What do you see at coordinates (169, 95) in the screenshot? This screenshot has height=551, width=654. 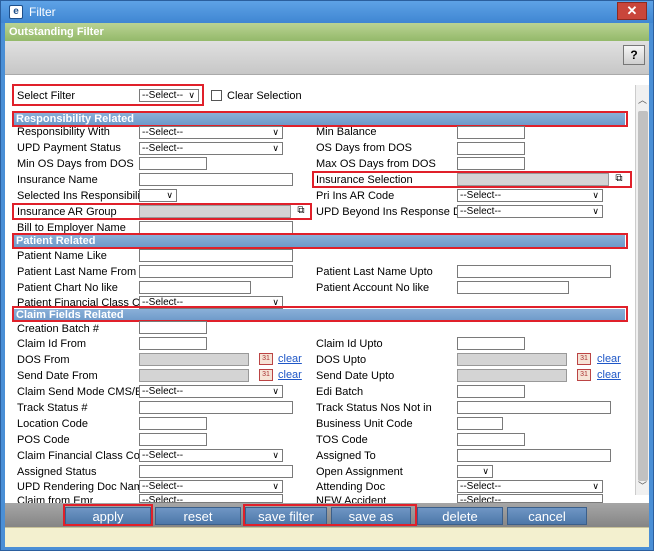 I see `select-filter-dropdown: --Select-- ∨` at bounding box center [169, 95].